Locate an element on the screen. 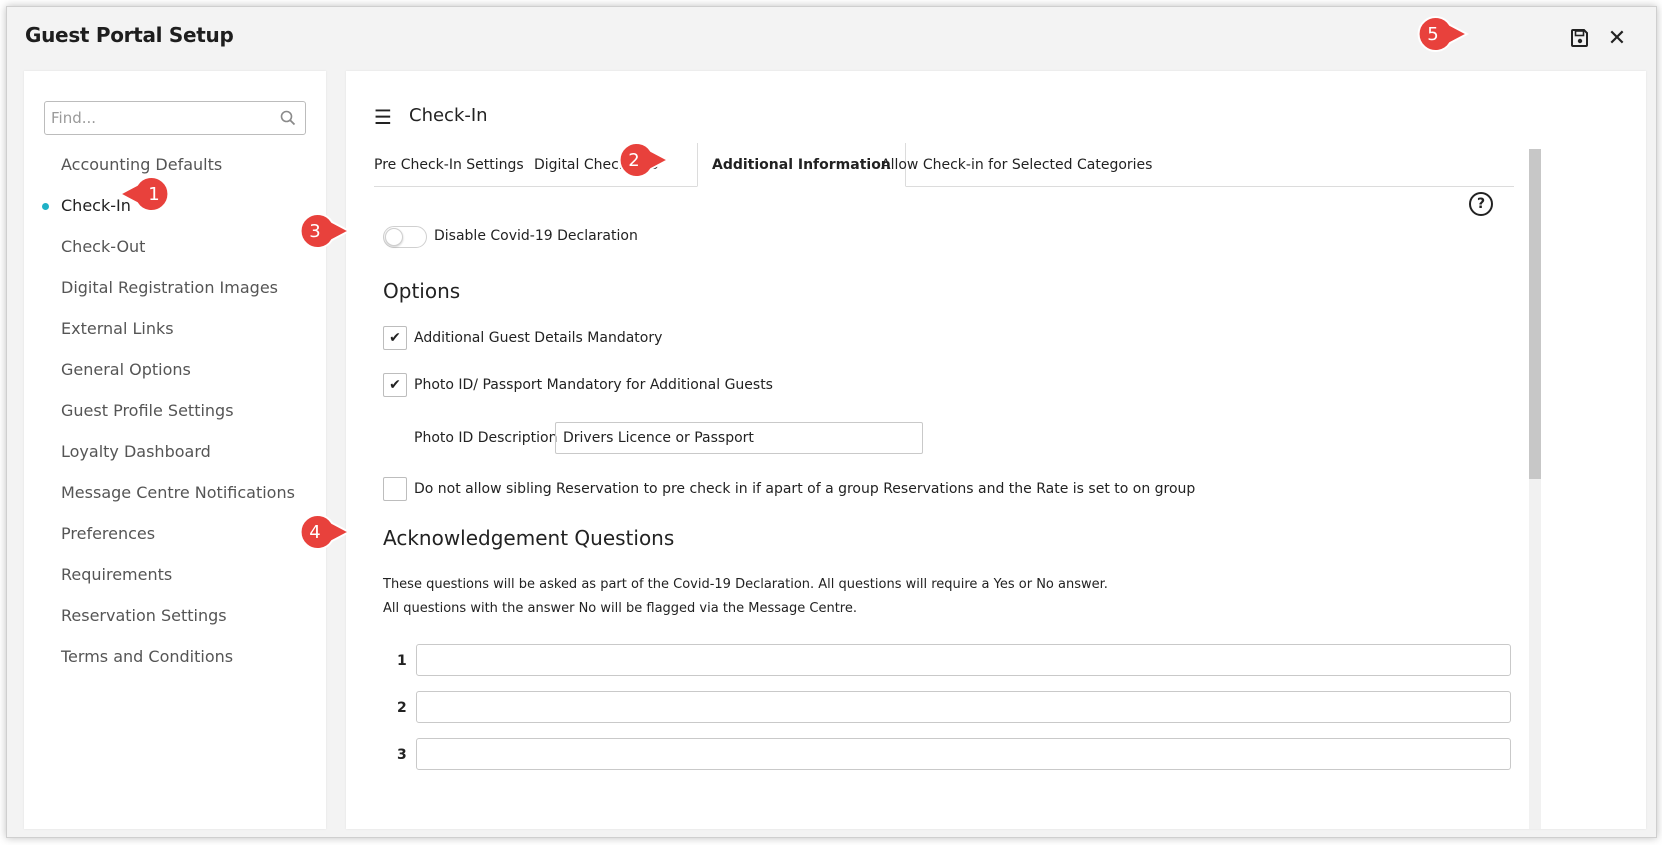 The height and width of the screenshot is (845, 1662). sidebar-item-digital-registration-images: Digital Registration Images is located at coordinates (175, 287).